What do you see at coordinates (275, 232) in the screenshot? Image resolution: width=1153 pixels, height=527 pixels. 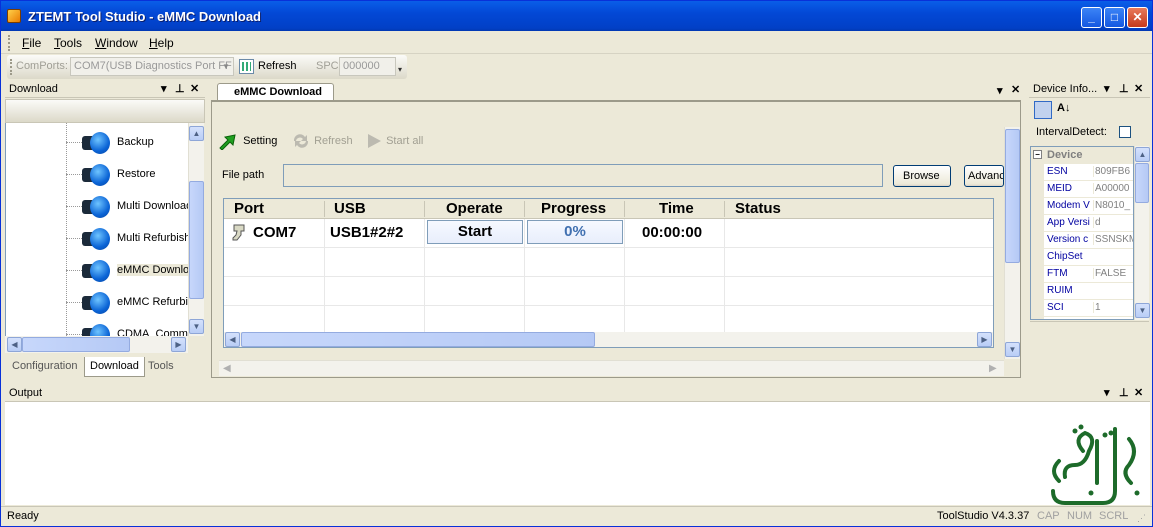 I see `cell-port: COM7` at bounding box center [275, 232].